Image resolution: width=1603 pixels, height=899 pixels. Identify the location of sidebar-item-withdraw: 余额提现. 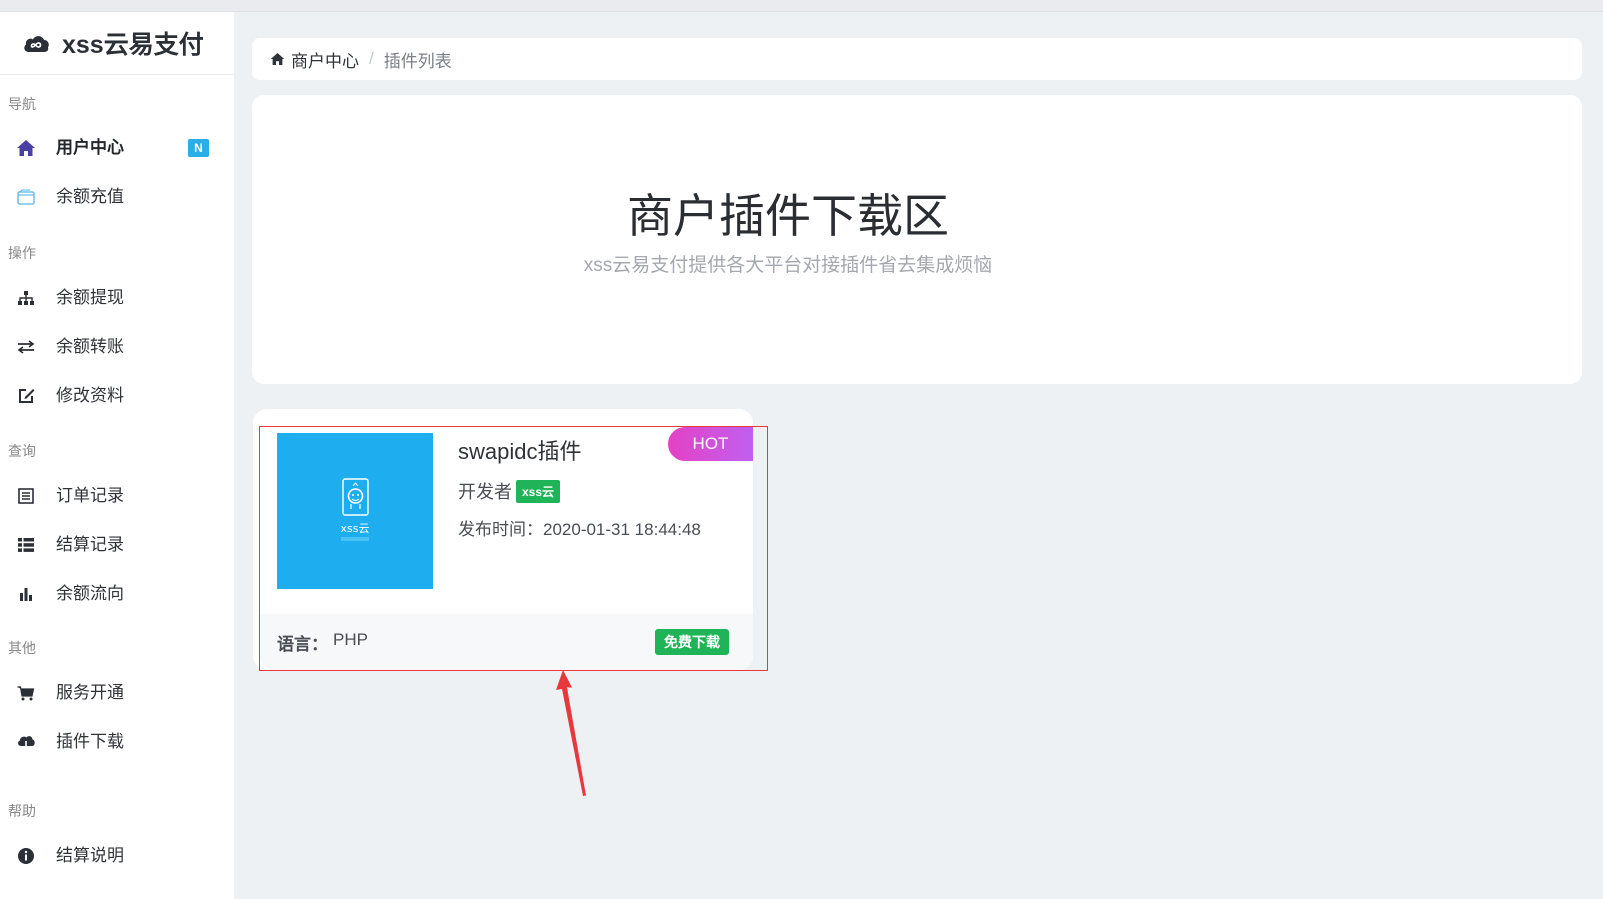
(117, 298).